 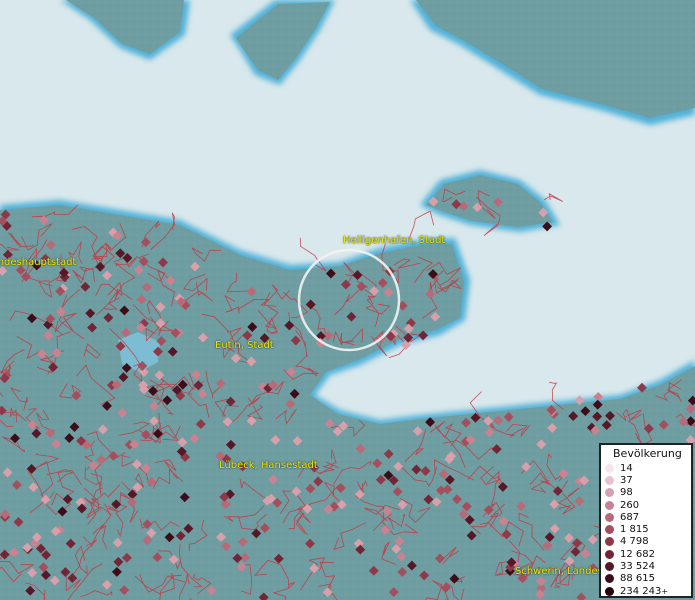 I want to click on legend-item: 88 615, so click(x=646, y=579).